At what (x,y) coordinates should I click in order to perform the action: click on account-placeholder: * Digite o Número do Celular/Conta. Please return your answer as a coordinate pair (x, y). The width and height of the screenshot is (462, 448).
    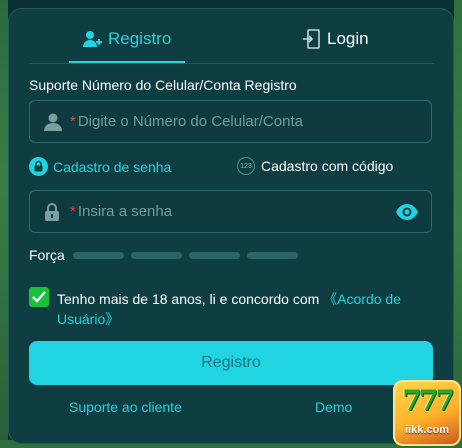
    Looking at the image, I should click on (186, 121).